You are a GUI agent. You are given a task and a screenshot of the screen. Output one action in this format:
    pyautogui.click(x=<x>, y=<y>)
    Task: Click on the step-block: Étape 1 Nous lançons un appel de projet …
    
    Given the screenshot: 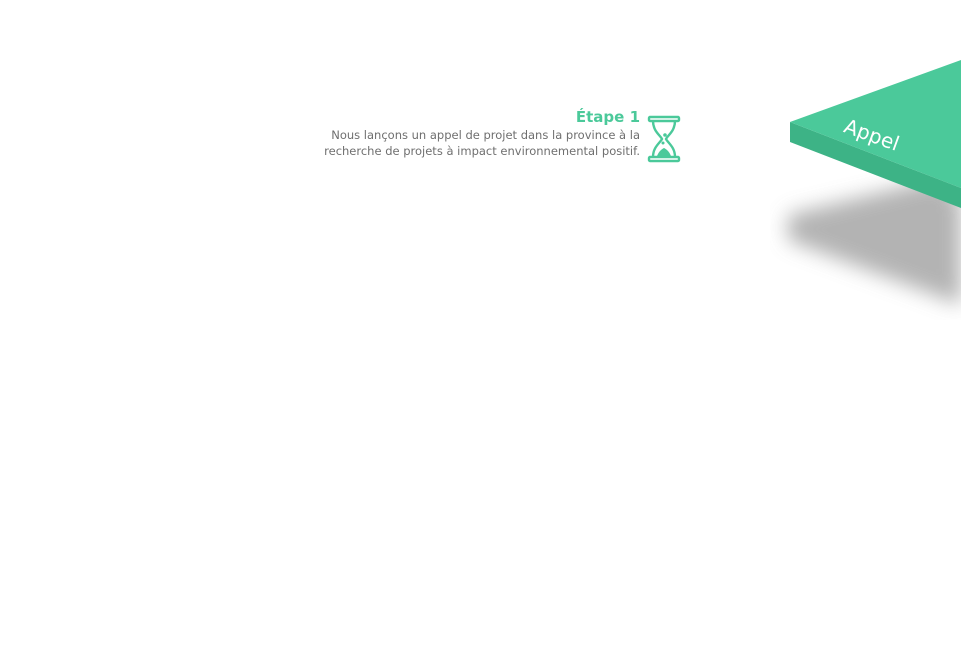 What is the action you would take?
    pyautogui.click(x=450, y=133)
    